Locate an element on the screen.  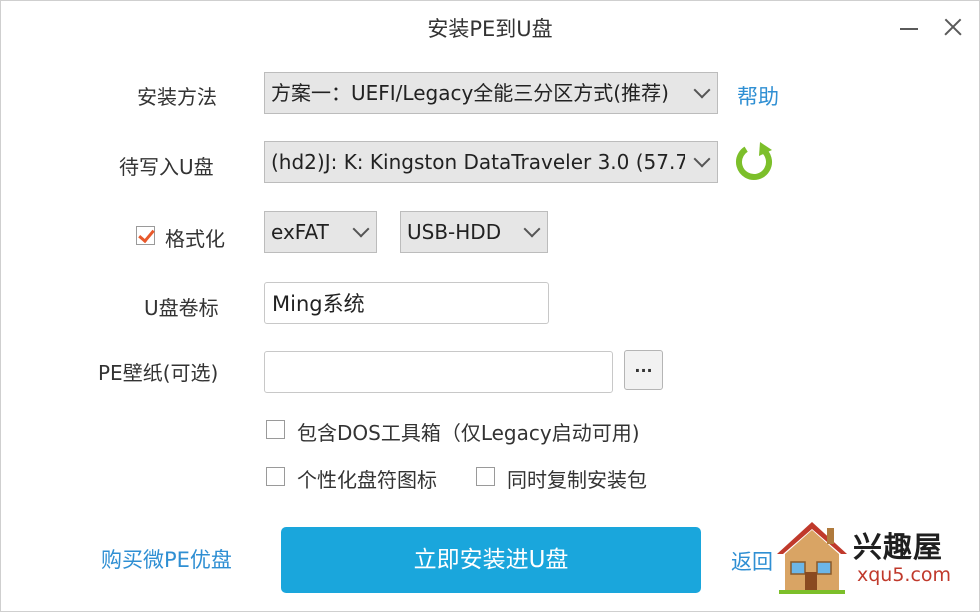
window-title: 安装PE到U盘 is located at coordinates (490, 29).